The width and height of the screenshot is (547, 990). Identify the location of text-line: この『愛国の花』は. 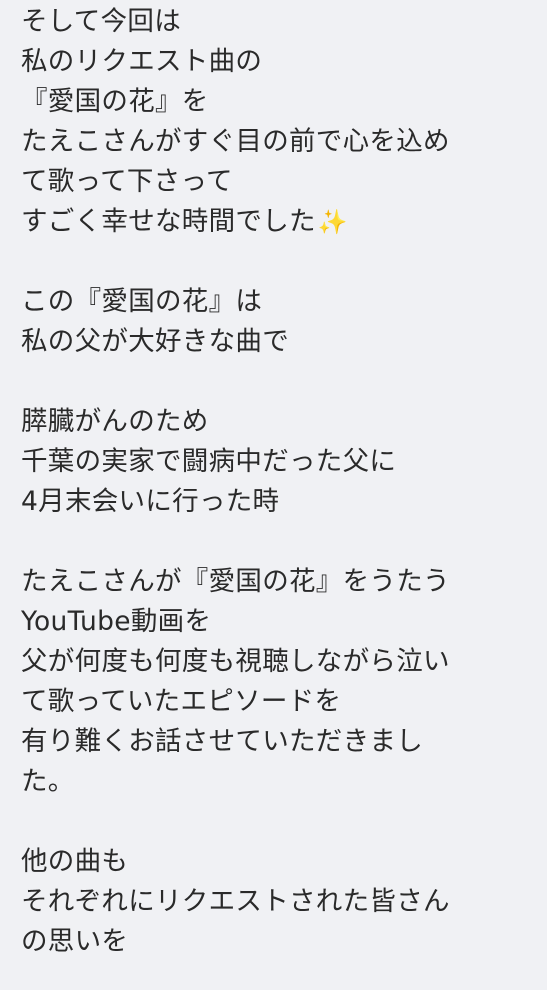
(142, 301).